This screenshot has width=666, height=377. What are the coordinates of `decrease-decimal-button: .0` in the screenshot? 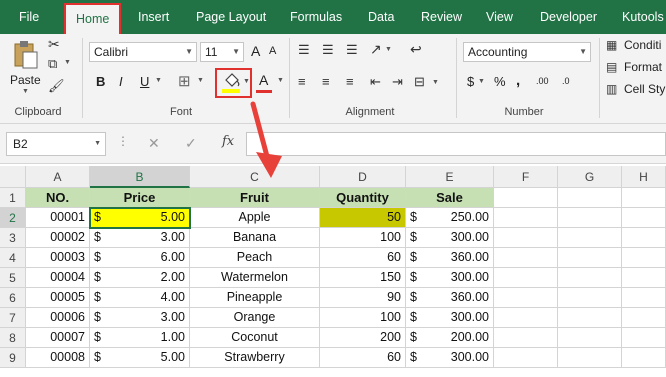 It's located at (566, 81).